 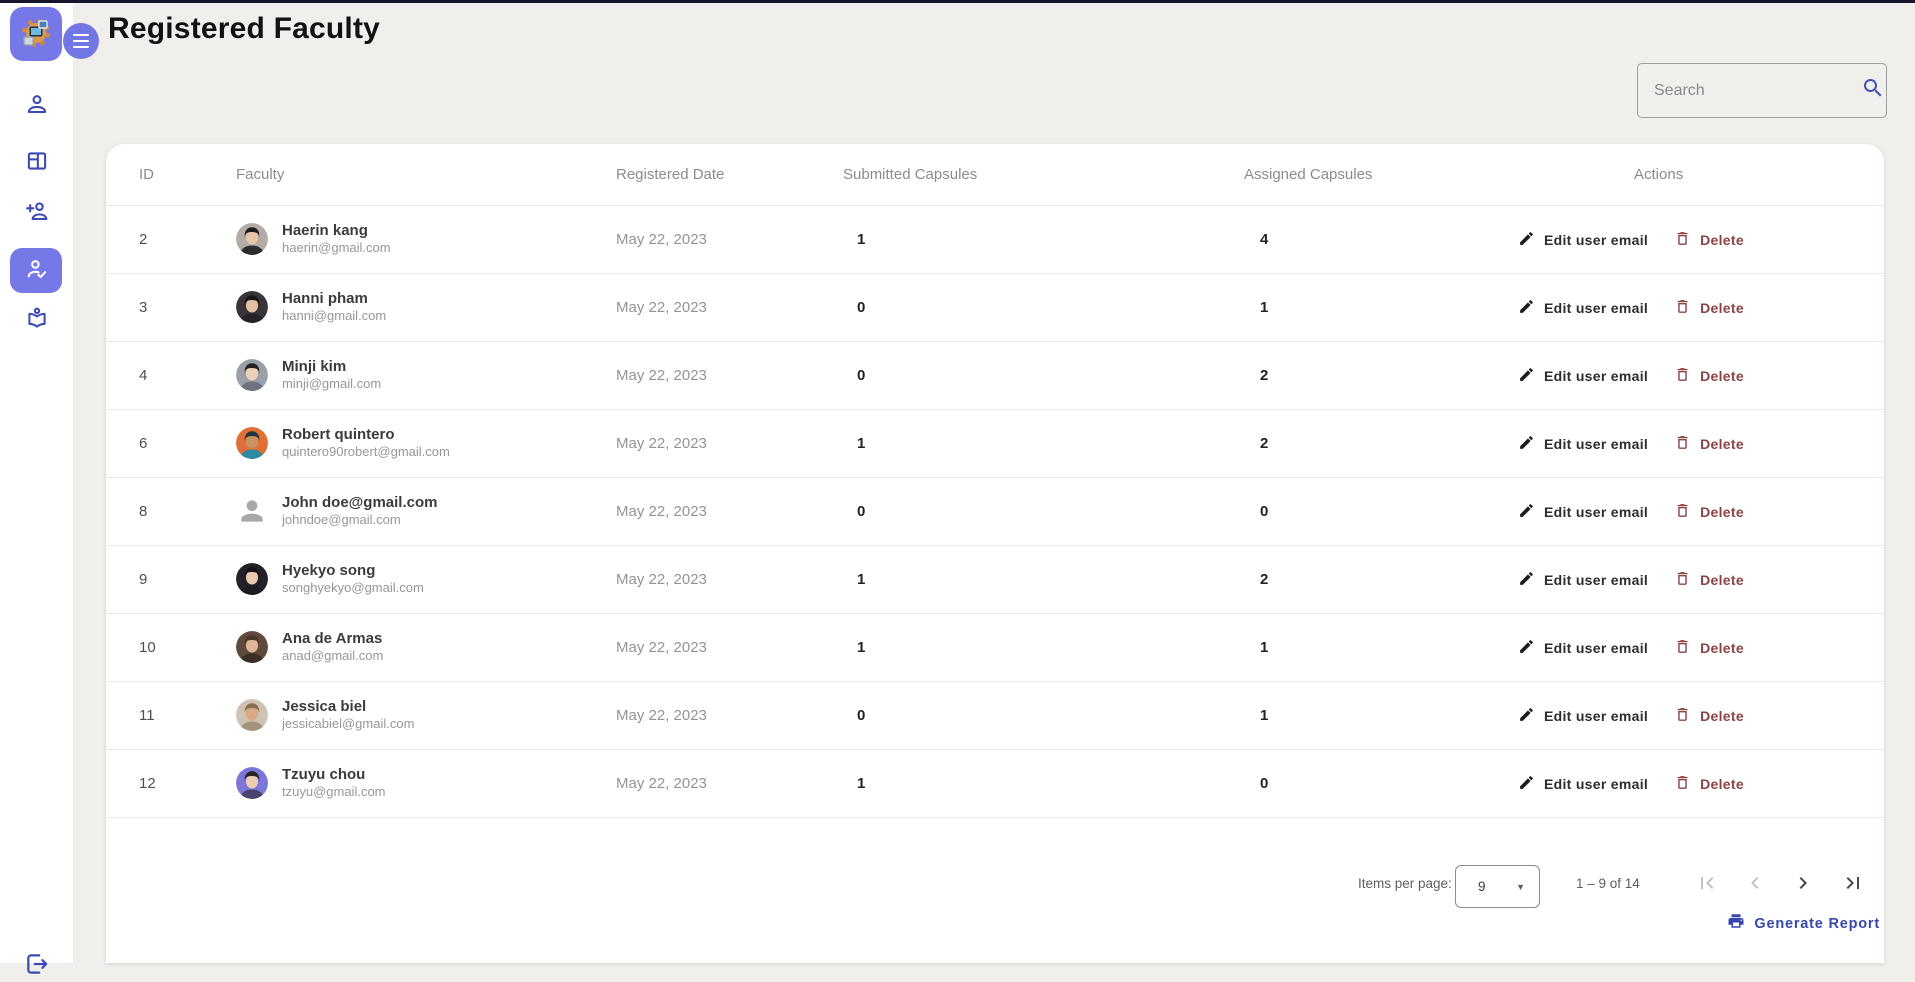 I want to click on assigned-capsules-count: 4, so click(x=1264, y=239).